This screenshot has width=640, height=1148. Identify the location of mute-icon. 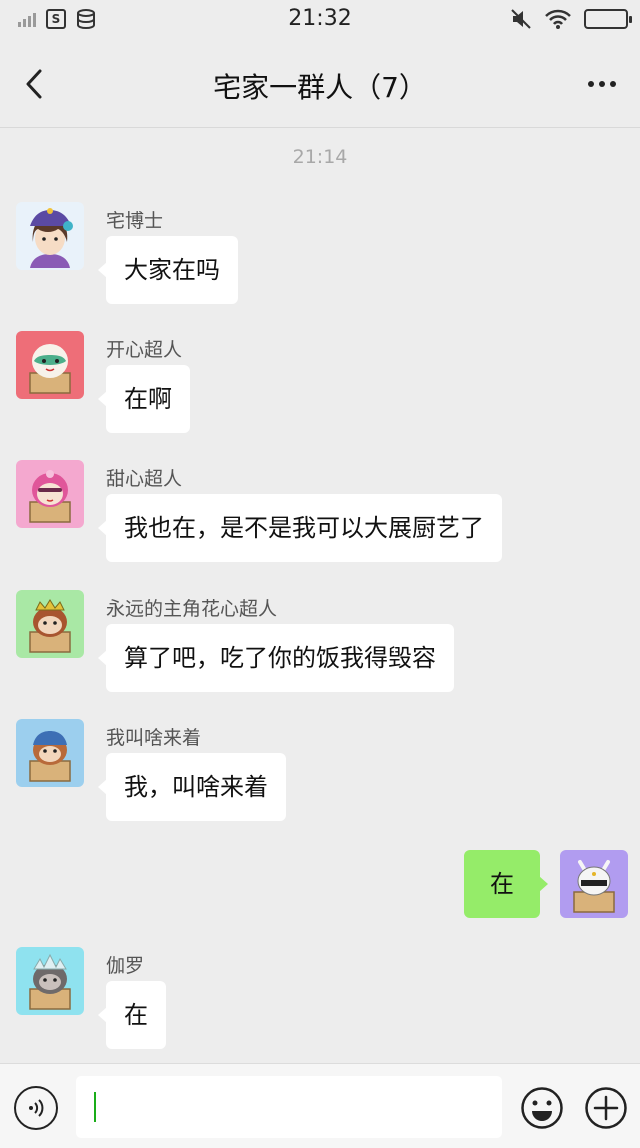
(521, 19).